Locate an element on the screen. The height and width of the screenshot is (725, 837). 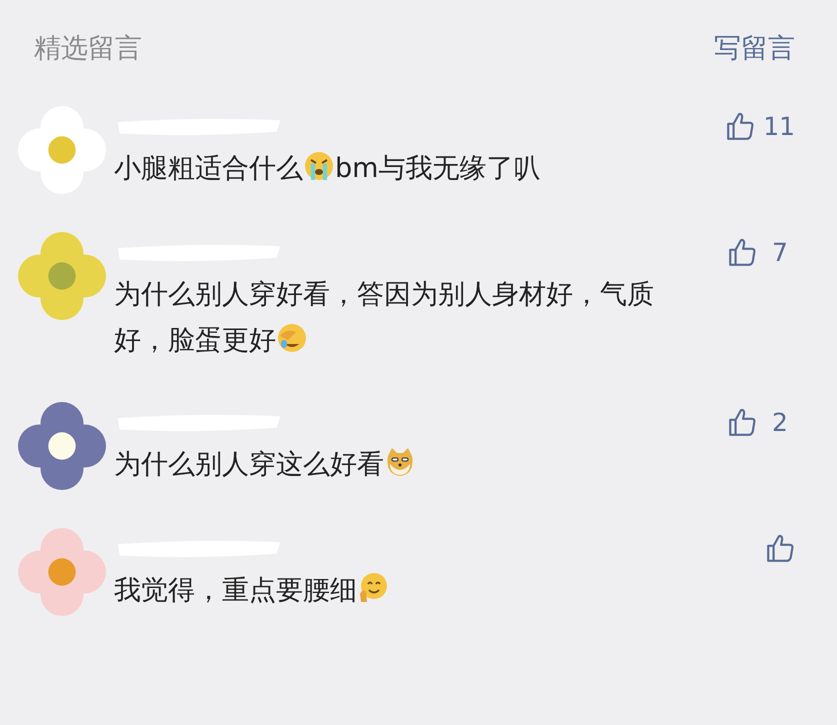
comment-text: 为什么别人穿这么好看 is located at coordinates (249, 464).